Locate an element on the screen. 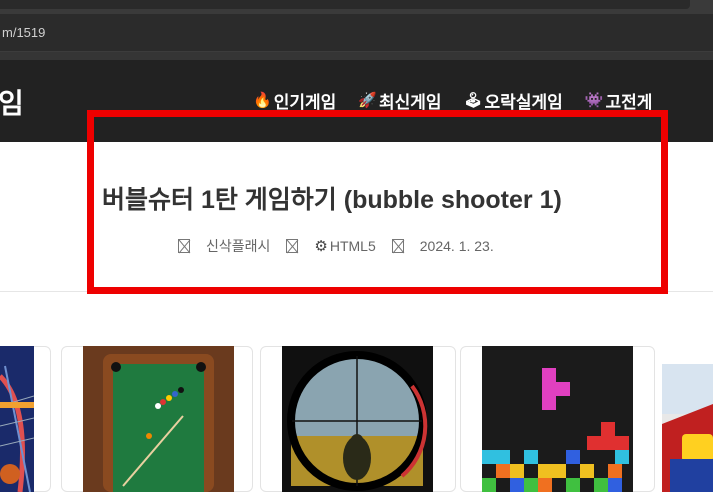  address-bar: m/1519 is located at coordinates (356, 33).